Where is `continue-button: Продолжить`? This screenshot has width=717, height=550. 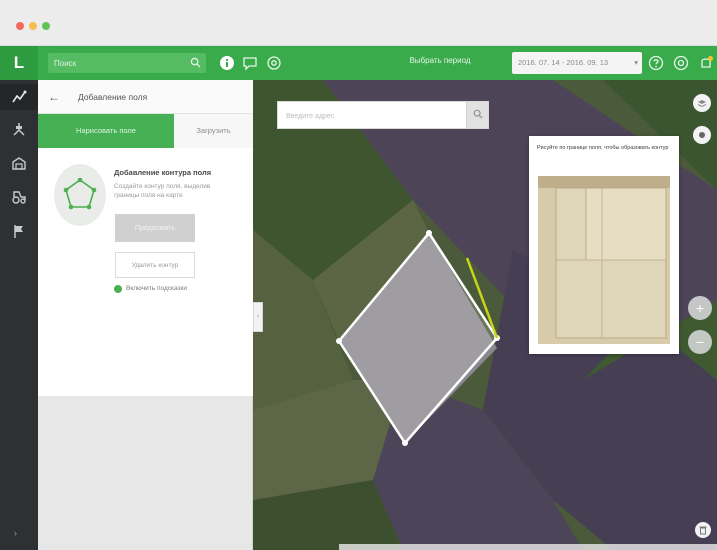
continue-button: Продолжить is located at coordinates (155, 228).